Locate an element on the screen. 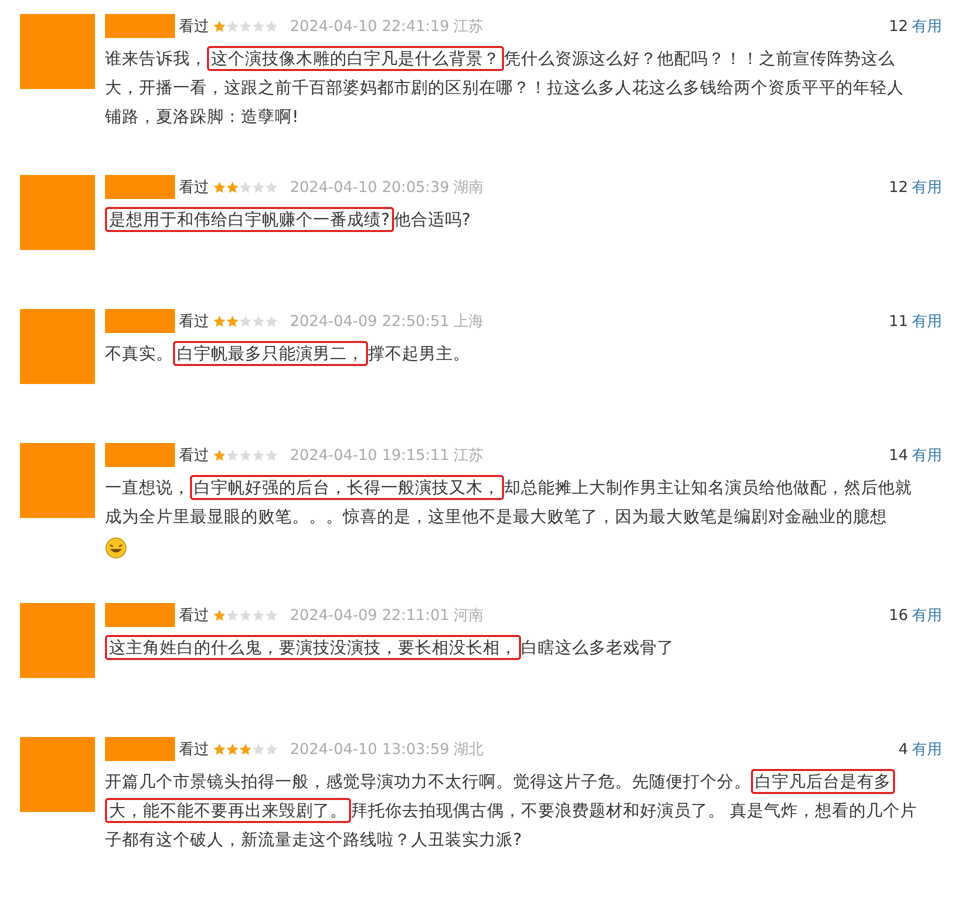 Image resolution: width=960 pixels, height=907 pixels. review-time: 2024-04-10 20:05:39 is located at coordinates (370, 187).